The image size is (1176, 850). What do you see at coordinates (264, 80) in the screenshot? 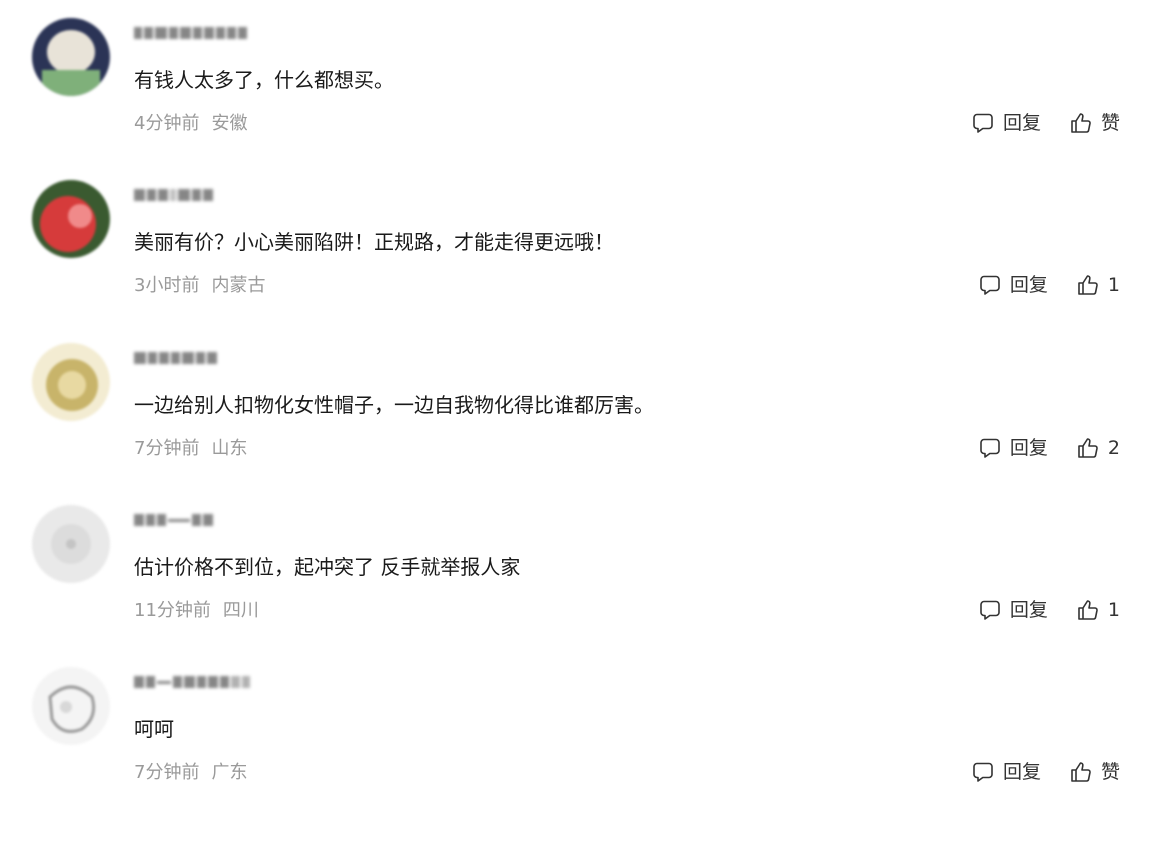
I see `comment-text: 有钱人太多了，什么都想买。` at bounding box center [264, 80].